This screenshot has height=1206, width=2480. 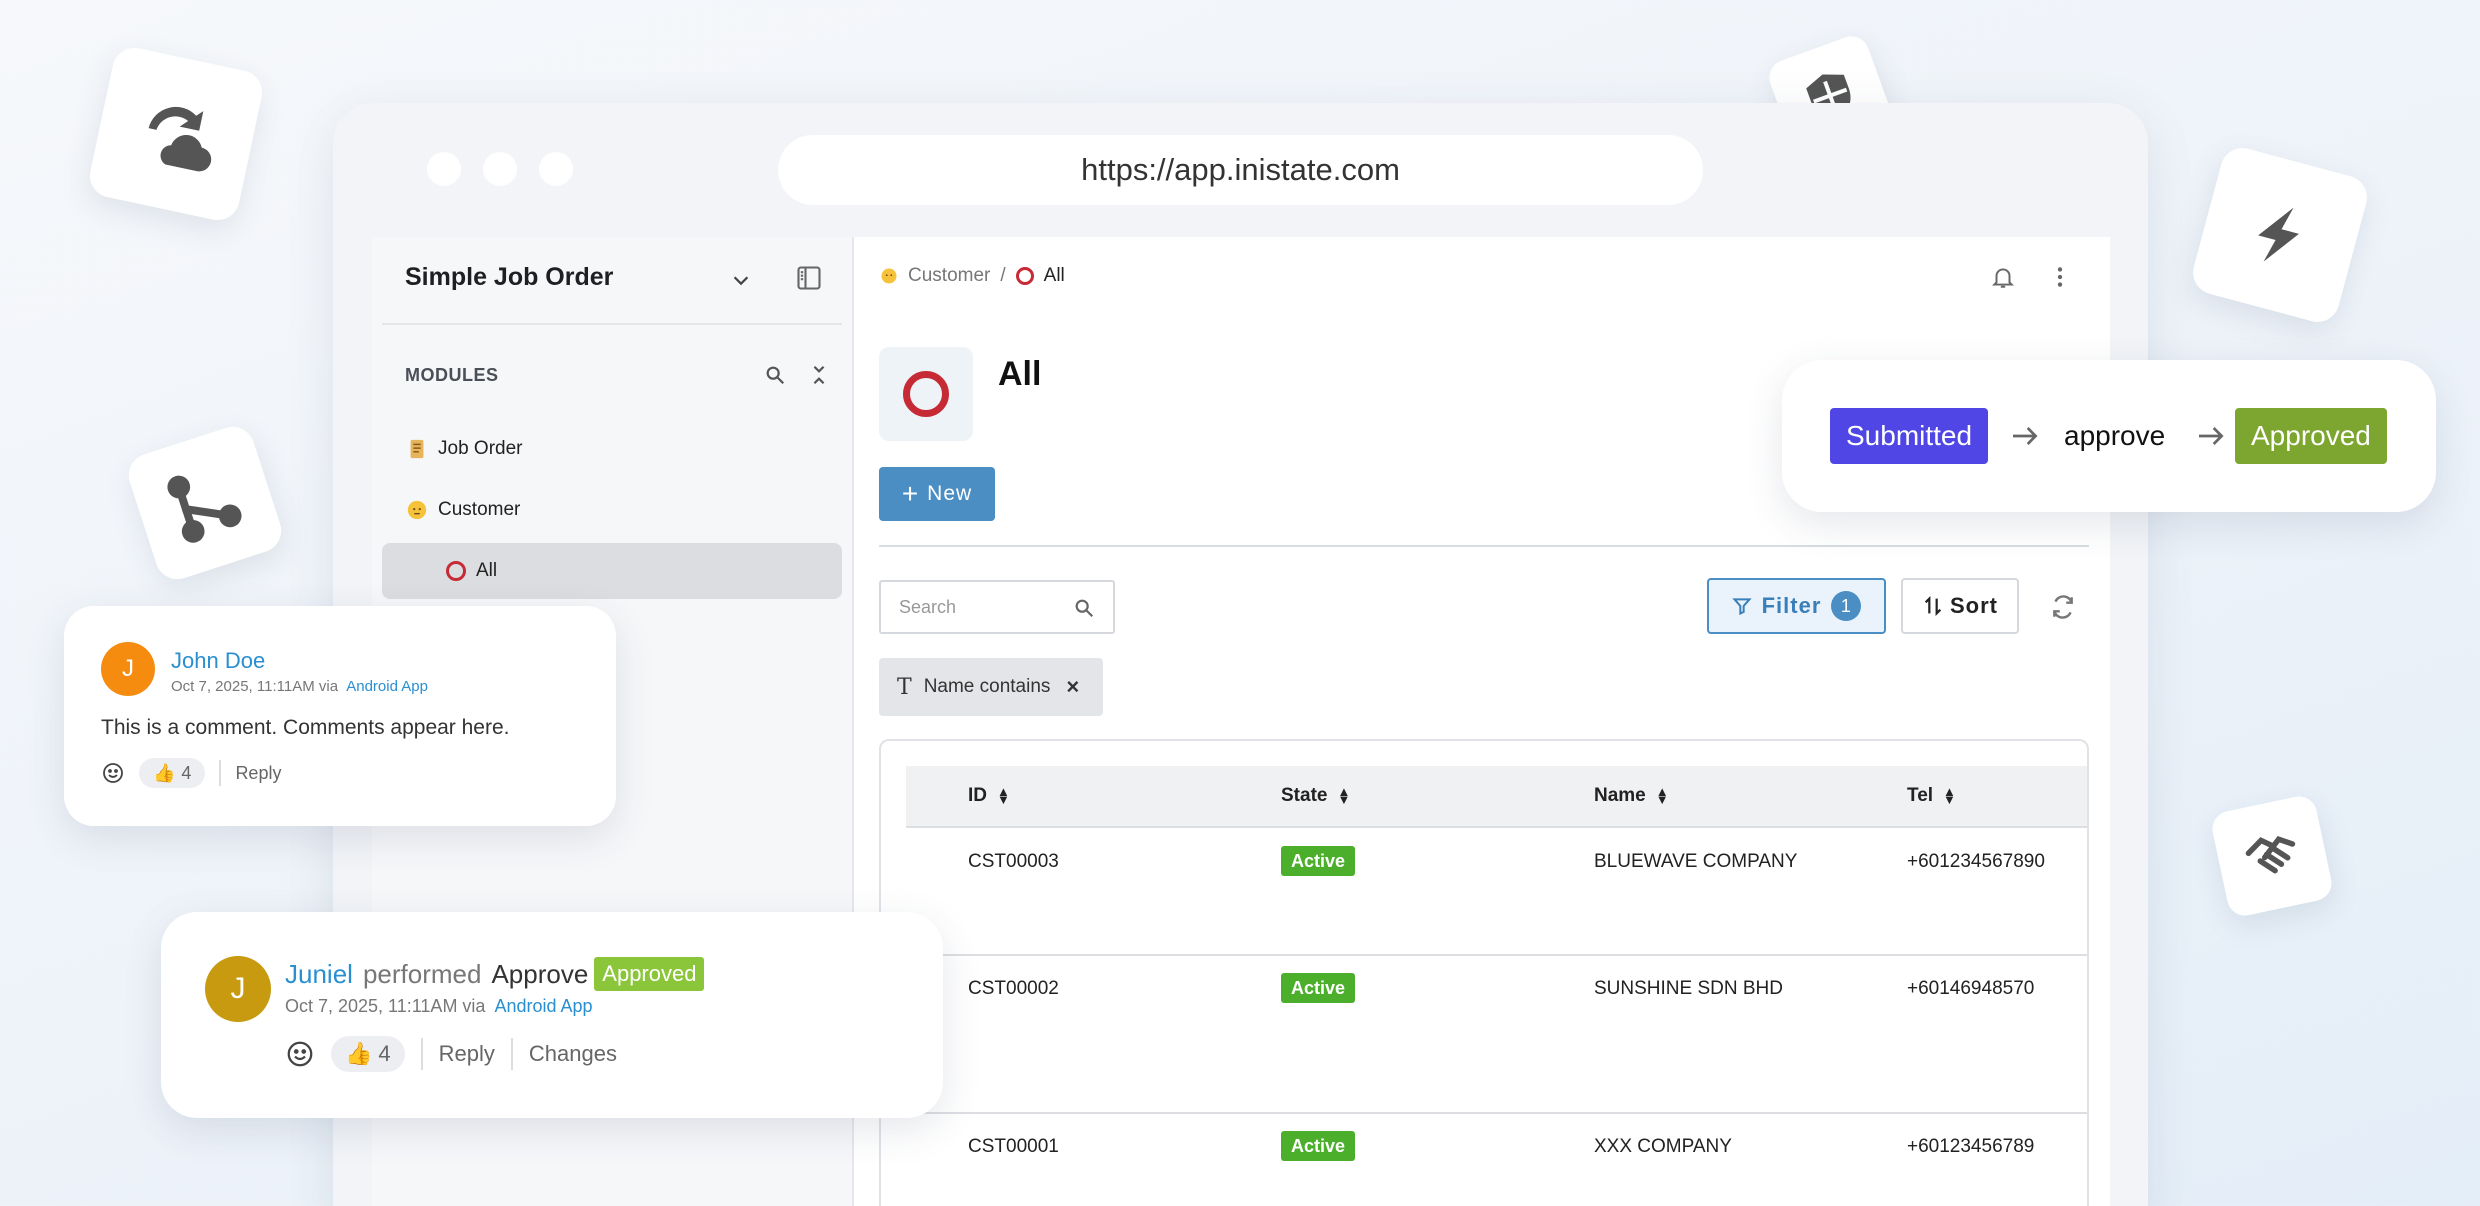 I want to click on bell-icon, so click(x=2003, y=277).